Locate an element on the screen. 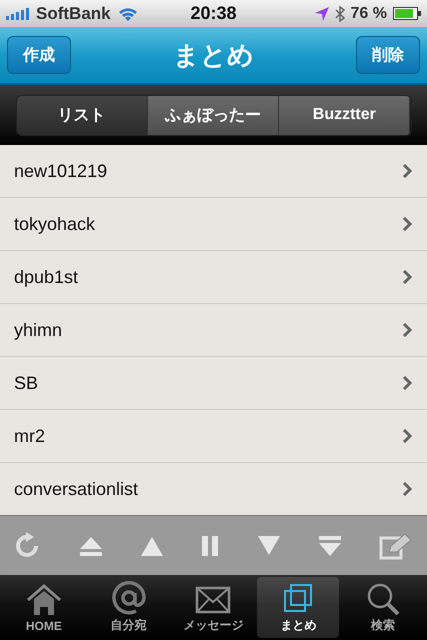 This screenshot has width=427, height=640. battery-percent: 76 % is located at coordinates (368, 13).